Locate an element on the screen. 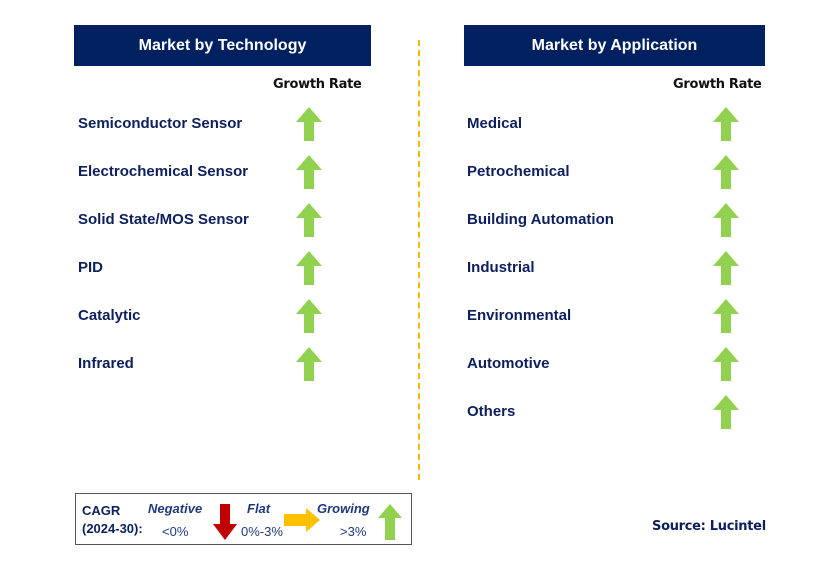 The image size is (829, 570). technology-item-label: Semiconductor Sensor is located at coordinates (160, 123).